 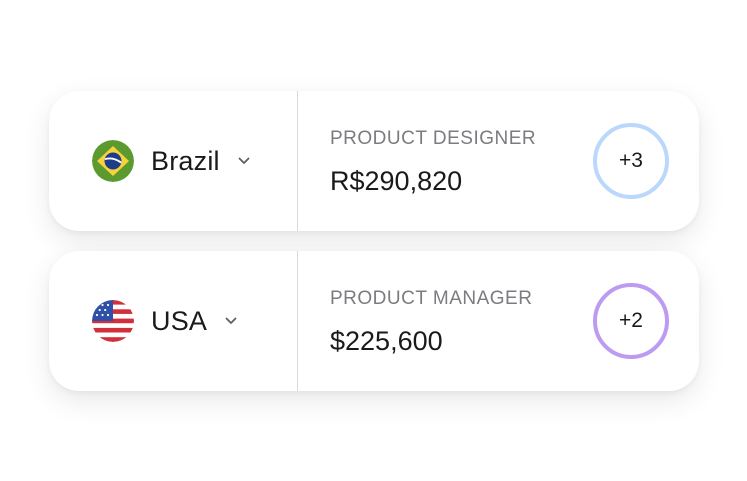 What do you see at coordinates (631, 321) in the screenshot?
I see `count-badge: +2` at bounding box center [631, 321].